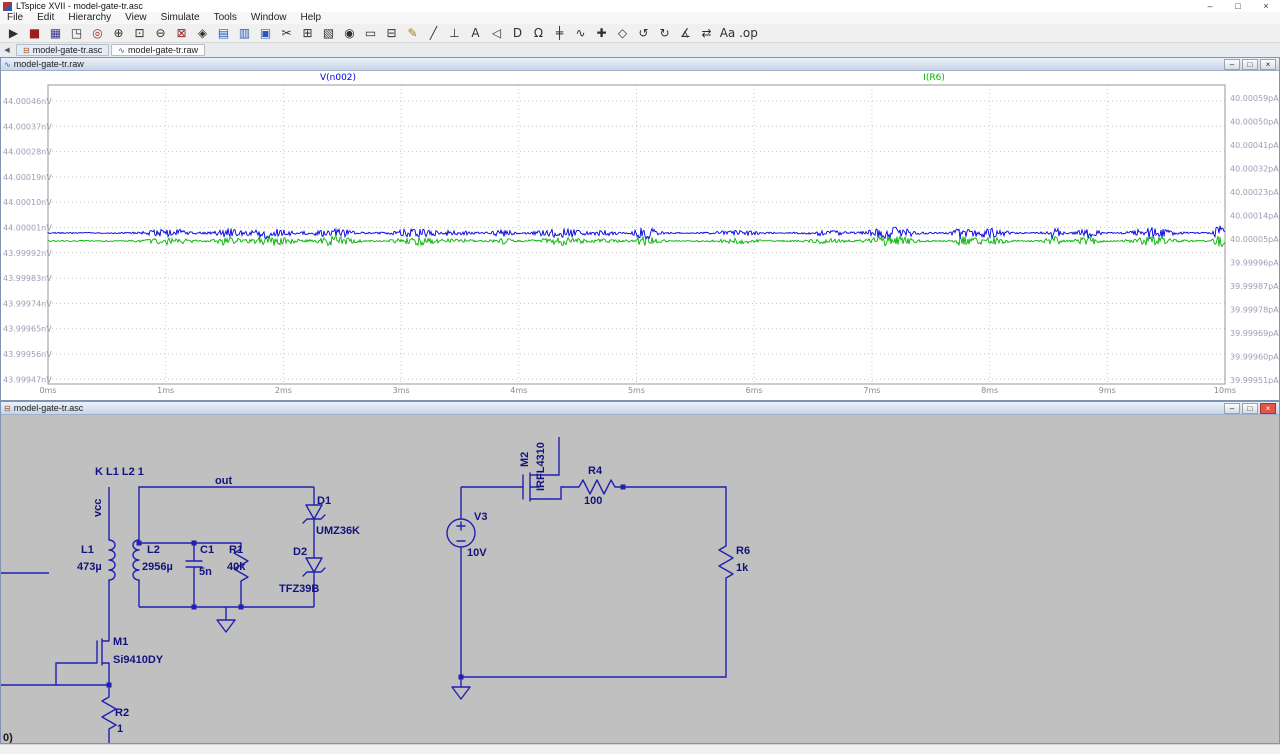 Image resolution: width=1280 pixels, height=754 pixels. What do you see at coordinates (477, 553) in the screenshot?
I see `value-V3: 10V` at bounding box center [477, 553].